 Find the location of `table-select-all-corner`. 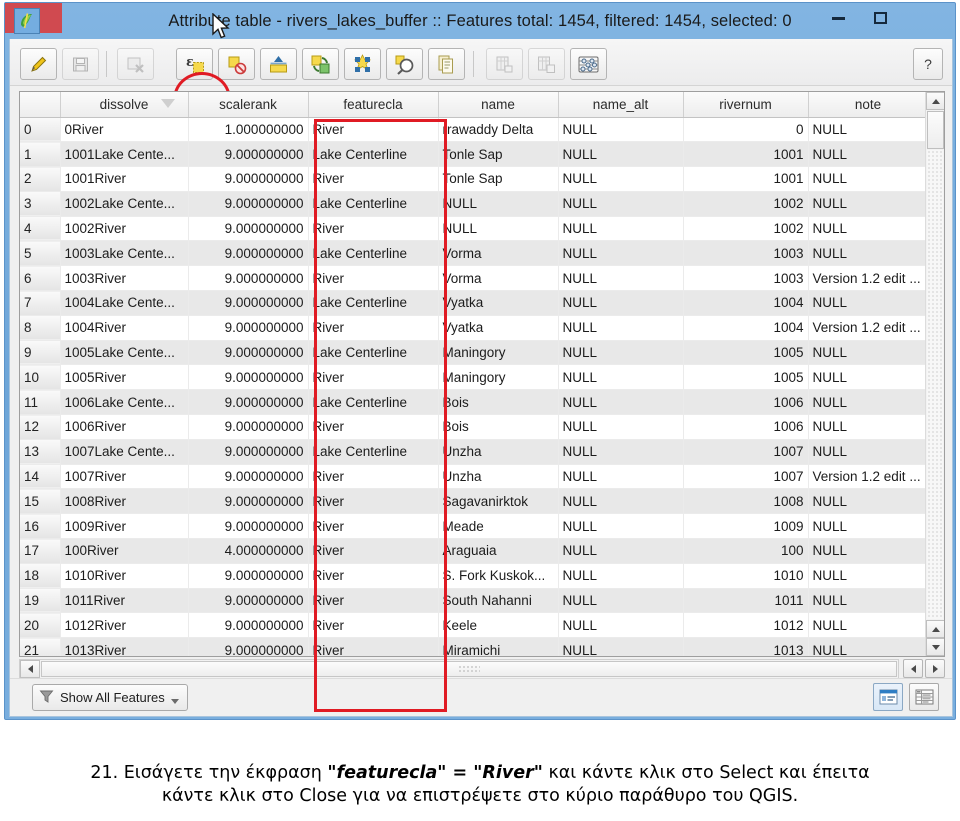

table-select-all-corner is located at coordinates (40, 105).